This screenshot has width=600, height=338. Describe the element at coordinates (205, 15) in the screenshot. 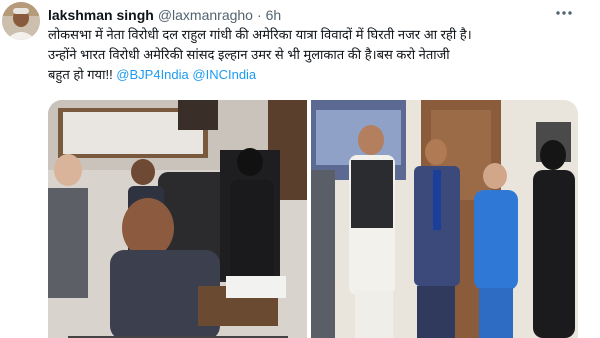

I see `author-handle: @laxmanragho` at that location.